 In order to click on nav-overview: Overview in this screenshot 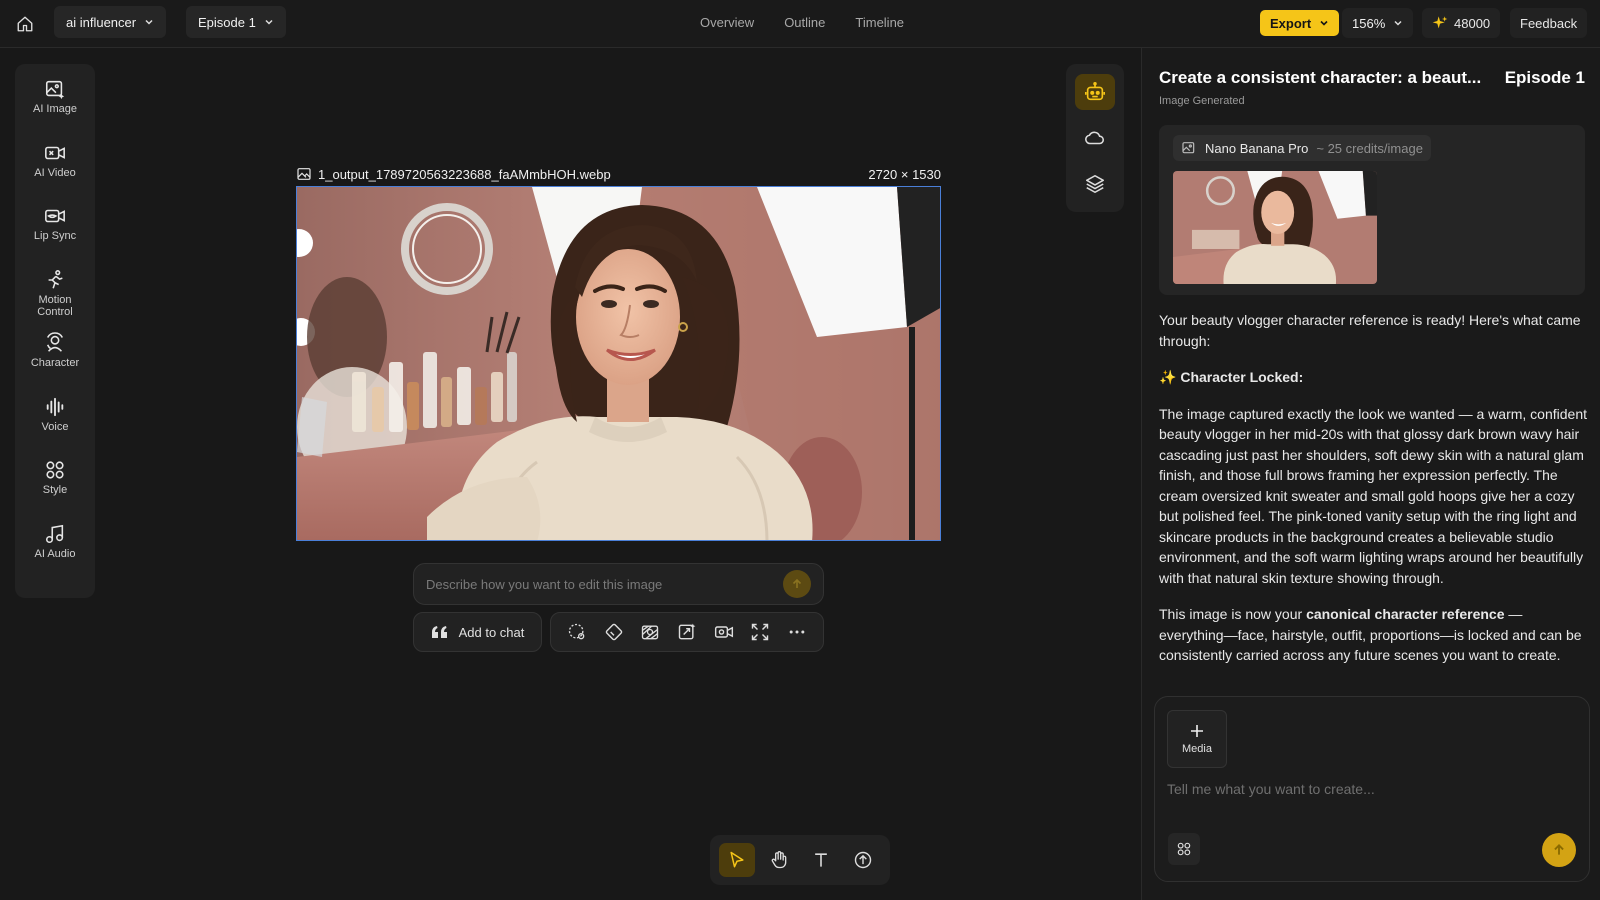, I will do `click(727, 22)`.